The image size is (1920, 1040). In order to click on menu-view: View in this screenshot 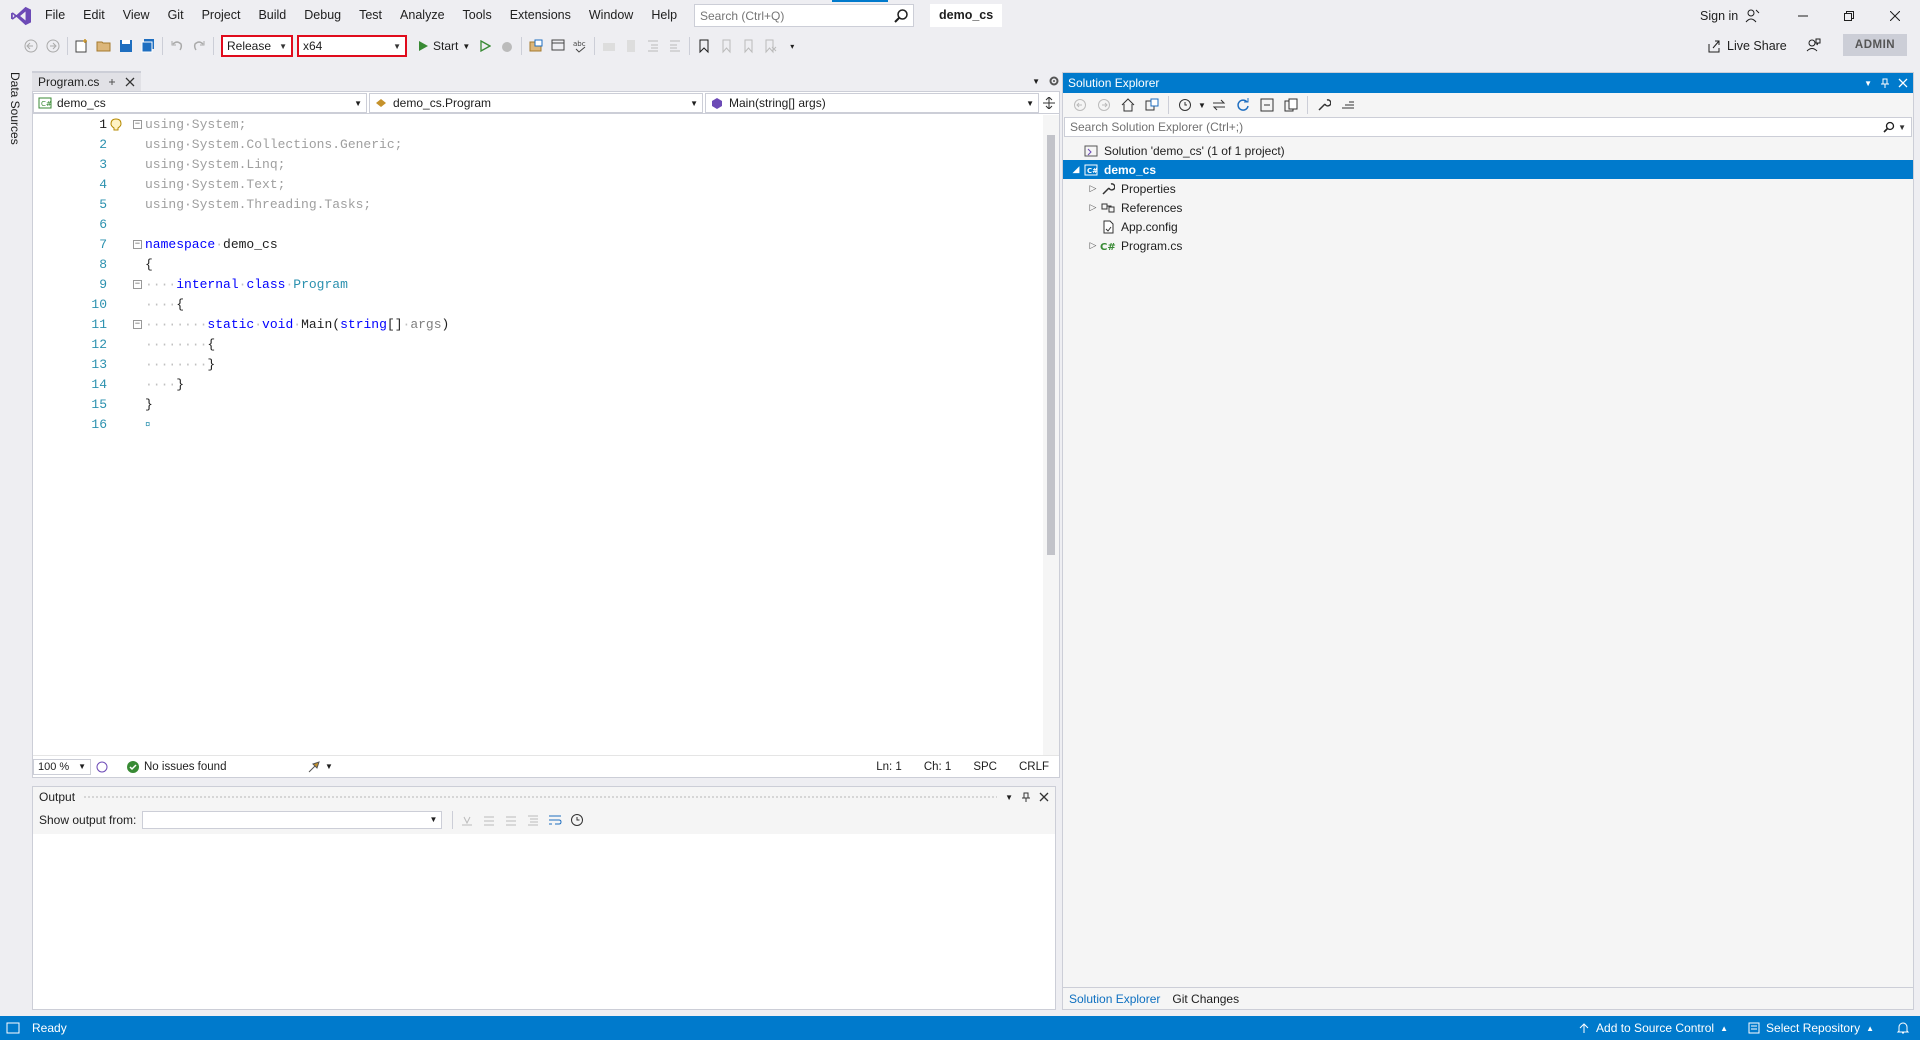, I will do `click(136, 15)`.